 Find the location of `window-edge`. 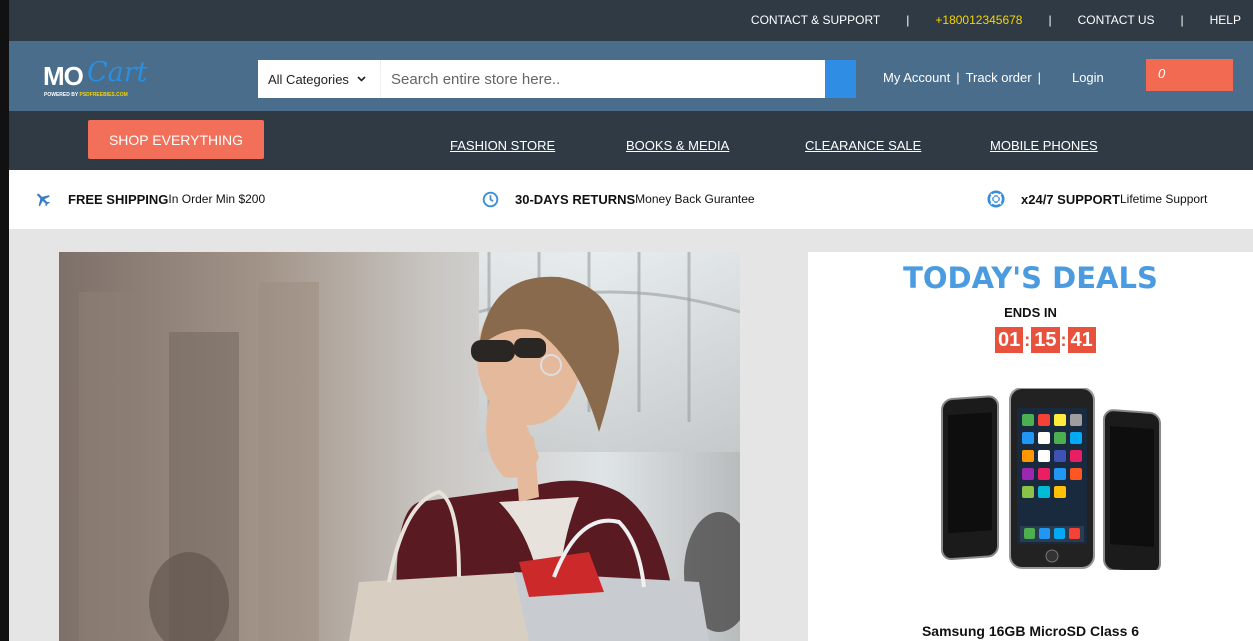

window-edge is located at coordinates (4, 320).